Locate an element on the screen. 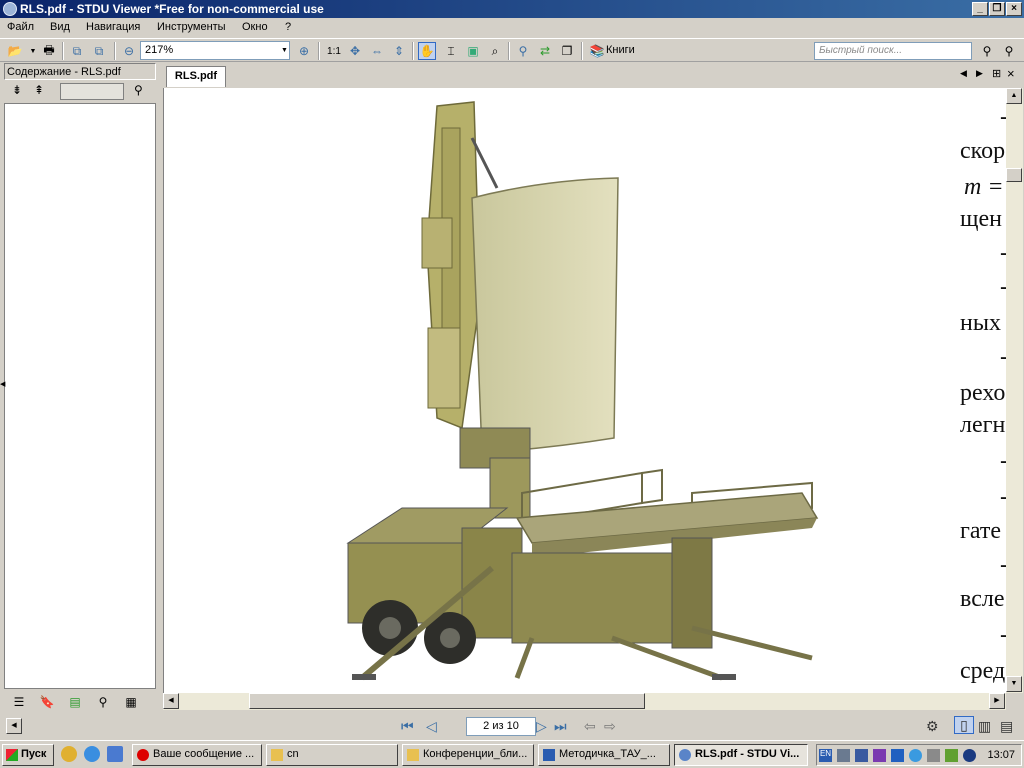 The image size is (1024, 768). menu-file: Файл is located at coordinates (20, 27).